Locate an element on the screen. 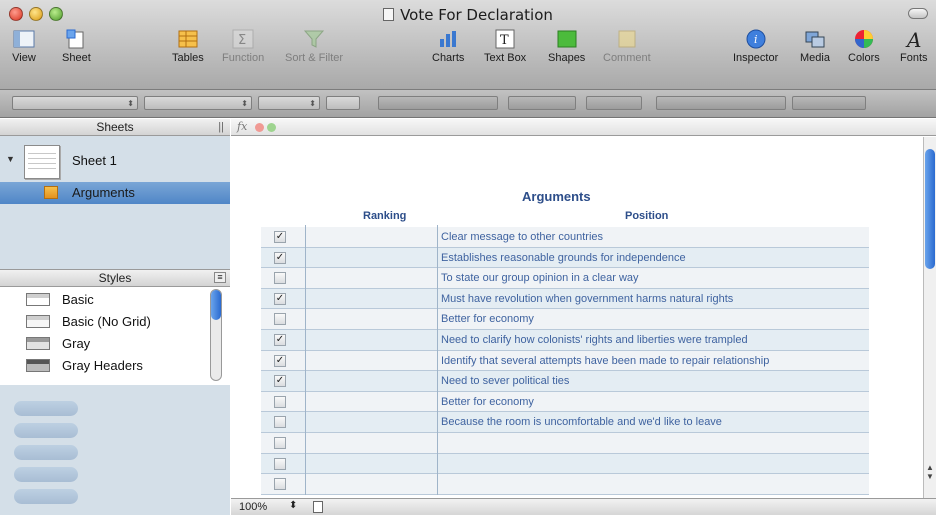  sidebar-item-arguments-table: Arguments is located at coordinates (115, 193).